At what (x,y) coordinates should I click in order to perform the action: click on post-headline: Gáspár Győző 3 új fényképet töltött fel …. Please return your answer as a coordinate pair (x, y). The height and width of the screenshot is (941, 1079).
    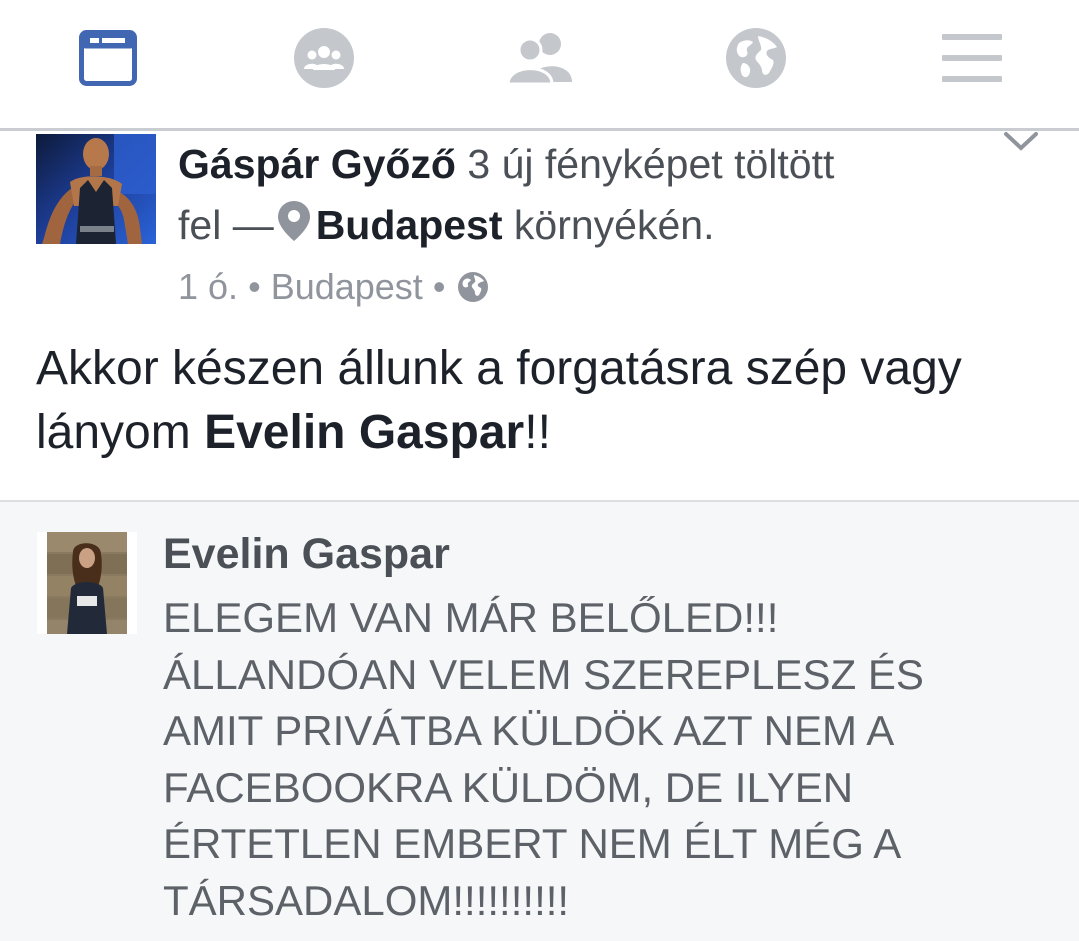
    Looking at the image, I should click on (578, 195).